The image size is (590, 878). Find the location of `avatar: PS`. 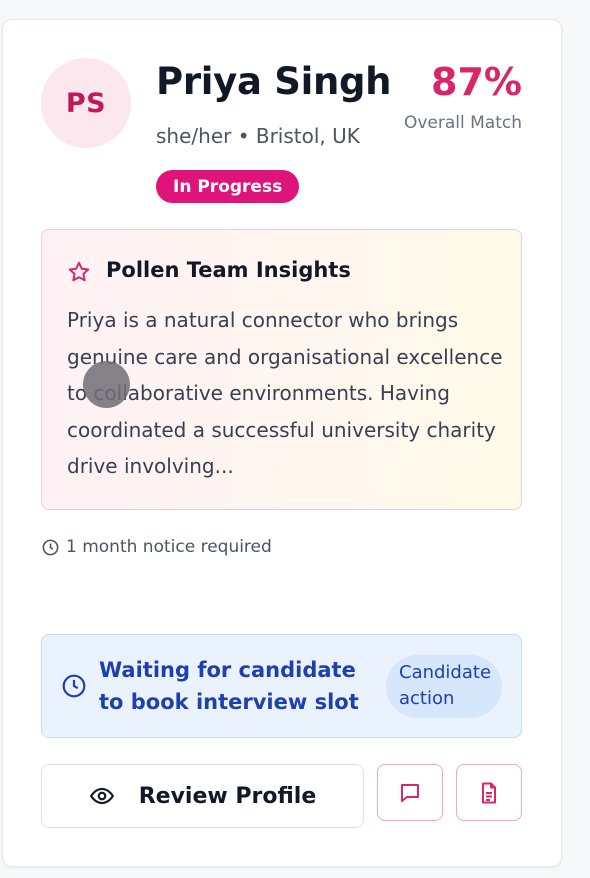

avatar: PS is located at coordinates (86, 103).